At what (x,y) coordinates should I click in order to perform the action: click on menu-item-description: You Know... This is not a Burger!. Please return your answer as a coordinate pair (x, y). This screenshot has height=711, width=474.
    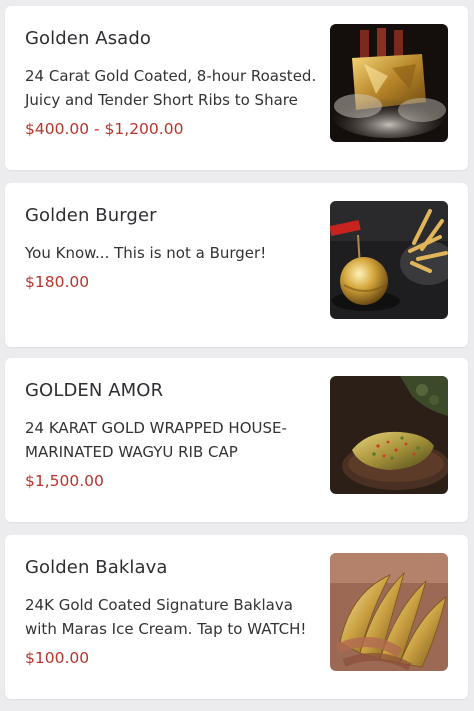
    Looking at the image, I should click on (146, 253).